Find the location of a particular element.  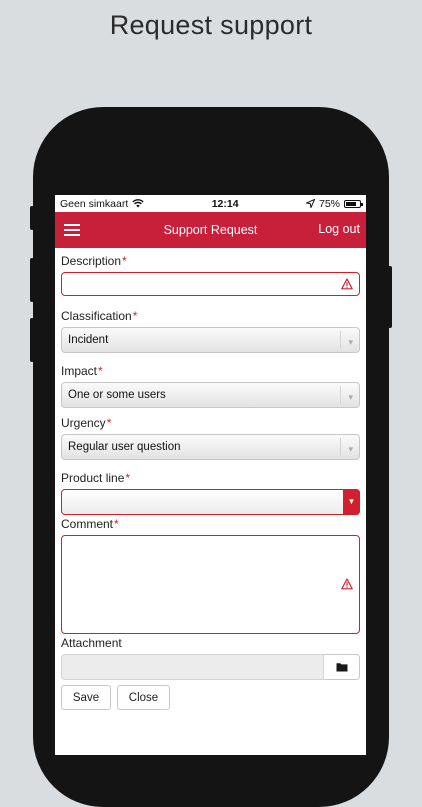

classification-value: Incident is located at coordinates (88, 340).